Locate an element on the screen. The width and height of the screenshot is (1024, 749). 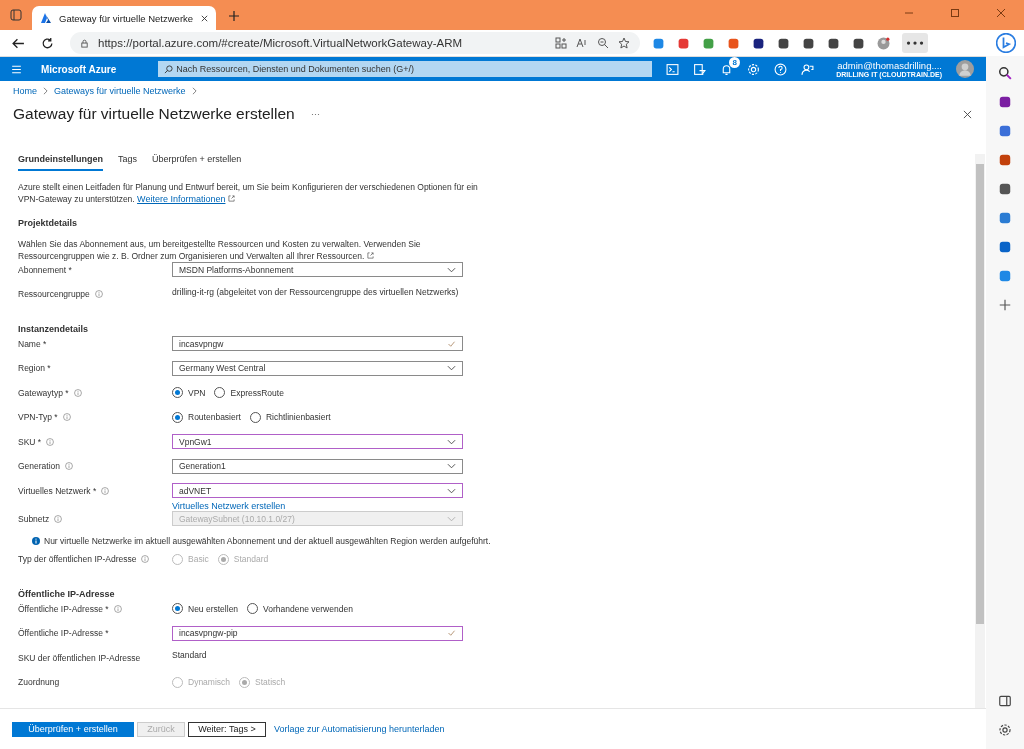
radio-label: VPN is located at coordinates (197, 392).